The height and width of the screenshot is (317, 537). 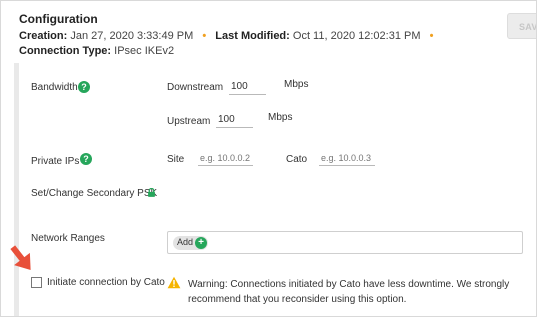 I want to click on downstream-unit: Mbps, so click(x=296, y=84).